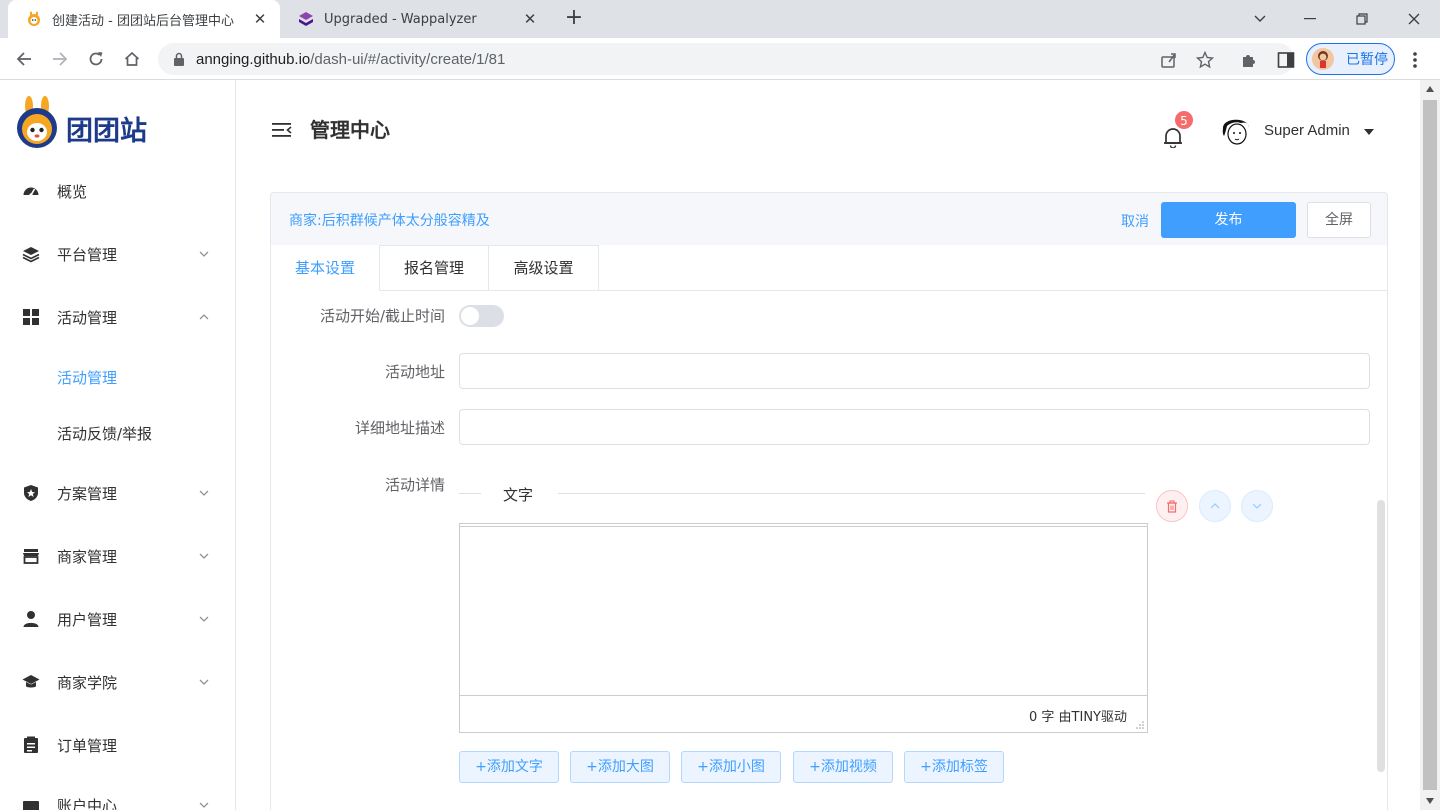 Image resolution: width=1440 pixels, height=810 pixels. I want to click on sidebar-item-label: 账户中心, so click(87, 803).